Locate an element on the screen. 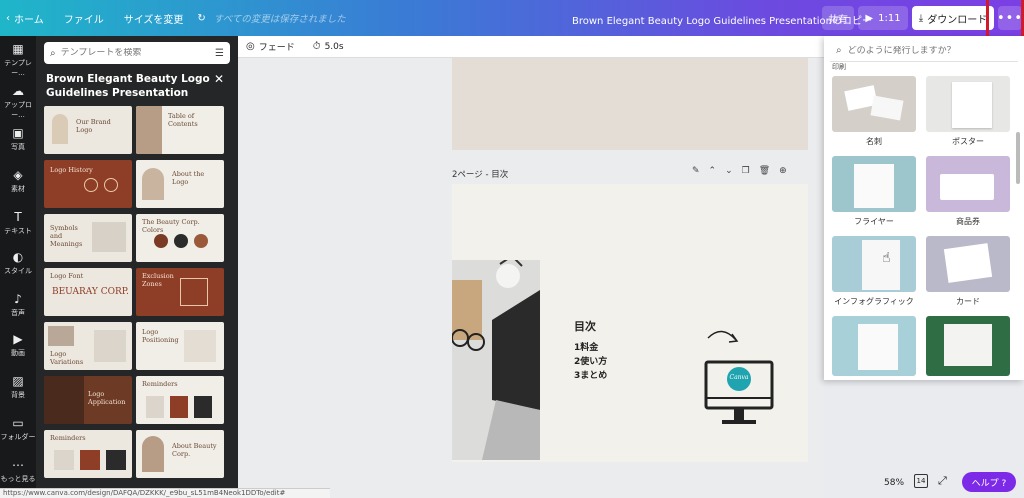 This screenshot has height=498, width=1024. template-search-box: ⌕ ☰ is located at coordinates (137, 53).